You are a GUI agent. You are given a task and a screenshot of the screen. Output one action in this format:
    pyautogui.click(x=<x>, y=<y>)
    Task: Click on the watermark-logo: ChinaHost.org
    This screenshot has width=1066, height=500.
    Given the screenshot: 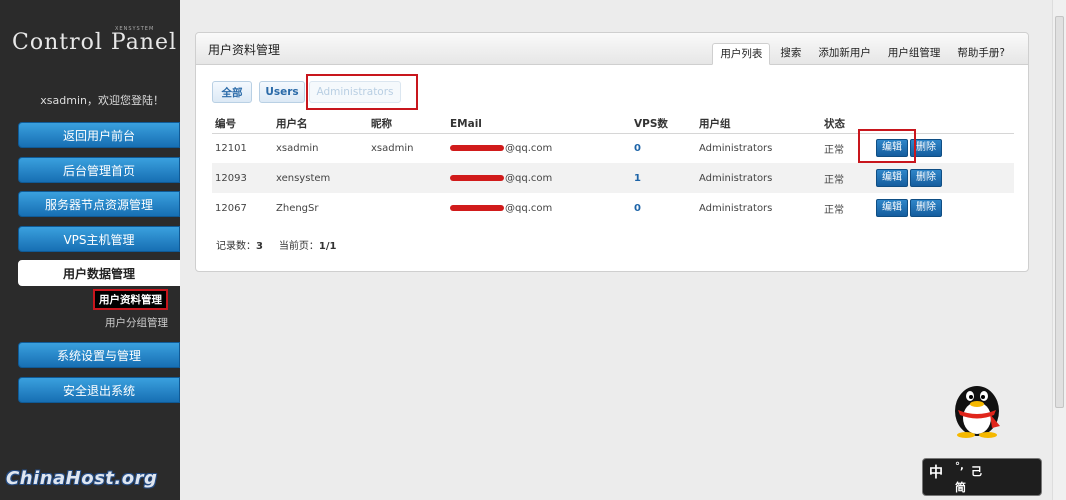 What is the action you would take?
    pyautogui.click(x=82, y=478)
    